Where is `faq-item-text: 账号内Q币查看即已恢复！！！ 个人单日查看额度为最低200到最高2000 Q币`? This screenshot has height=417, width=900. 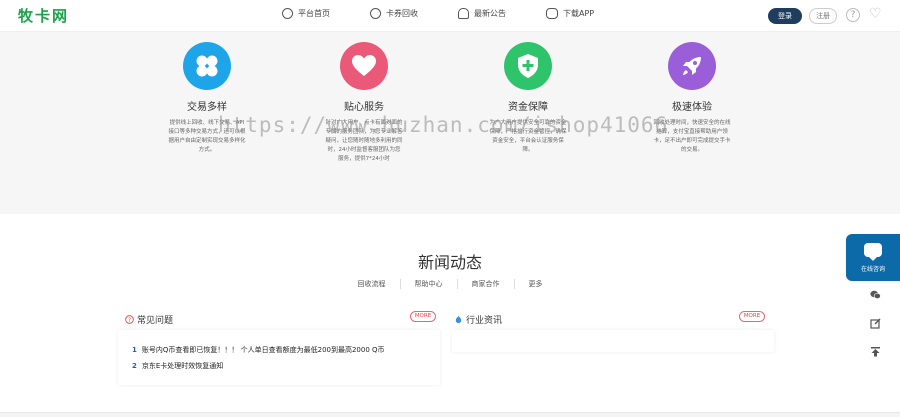
faq-item-text: 账号内Q币查看即已恢复！！！ 个人单日查看额度为最低200到最高2000 Q币 is located at coordinates (263, 350).